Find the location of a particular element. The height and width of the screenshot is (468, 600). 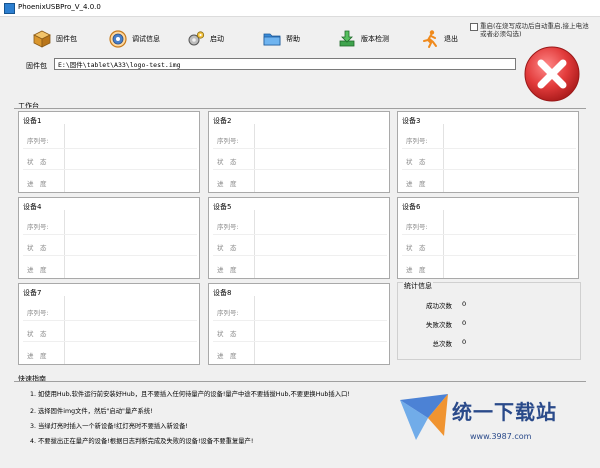

device-panel: 设备5 序列号: 状 态进 度 is located at coordinates (299, 238).